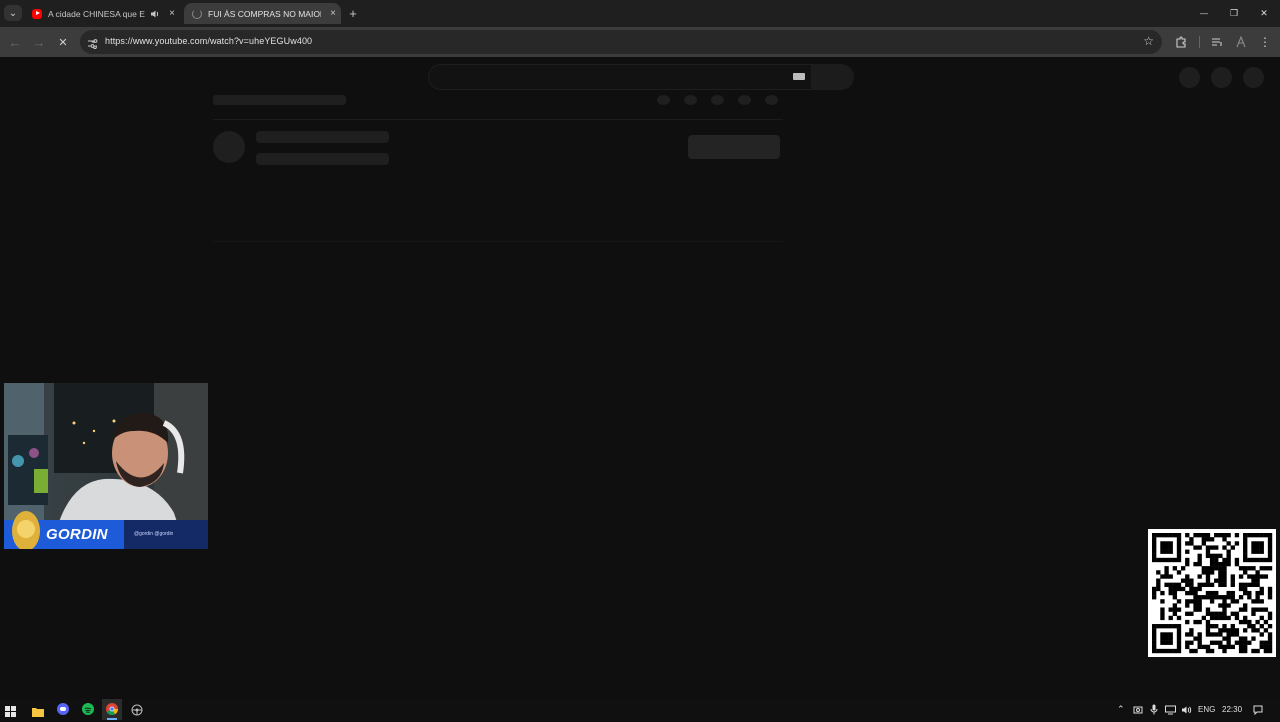  What do you see at coordinates (799, 76) in the screenshot?
I see `keyboard-icon` at bounding box center [799, 76].